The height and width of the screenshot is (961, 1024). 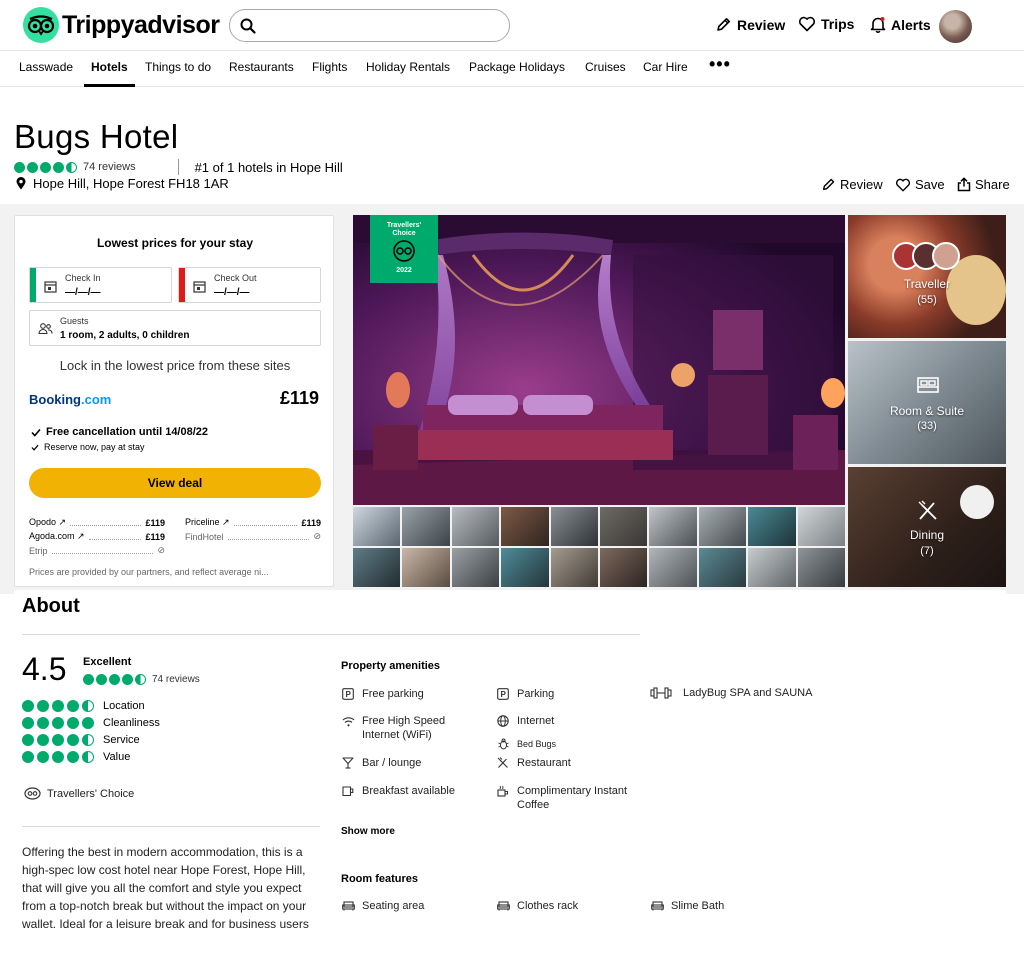 What do you see at coordinates (391, 666) in the screenshot?
I see `amenities-title: Property amenities` at bounding box center [391, 666].